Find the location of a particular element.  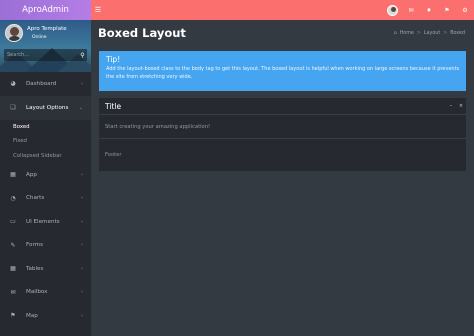

layout-icon: ❏ is located at coordinates (13, 107).